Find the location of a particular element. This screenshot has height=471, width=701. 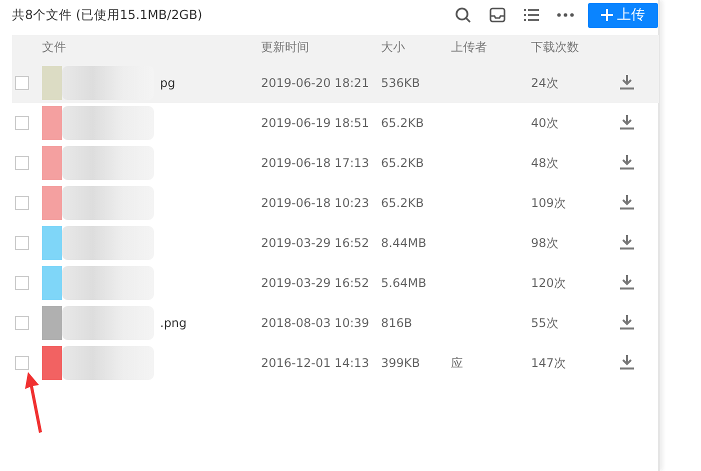

file-name: .png is located at coordinates (173, 323).